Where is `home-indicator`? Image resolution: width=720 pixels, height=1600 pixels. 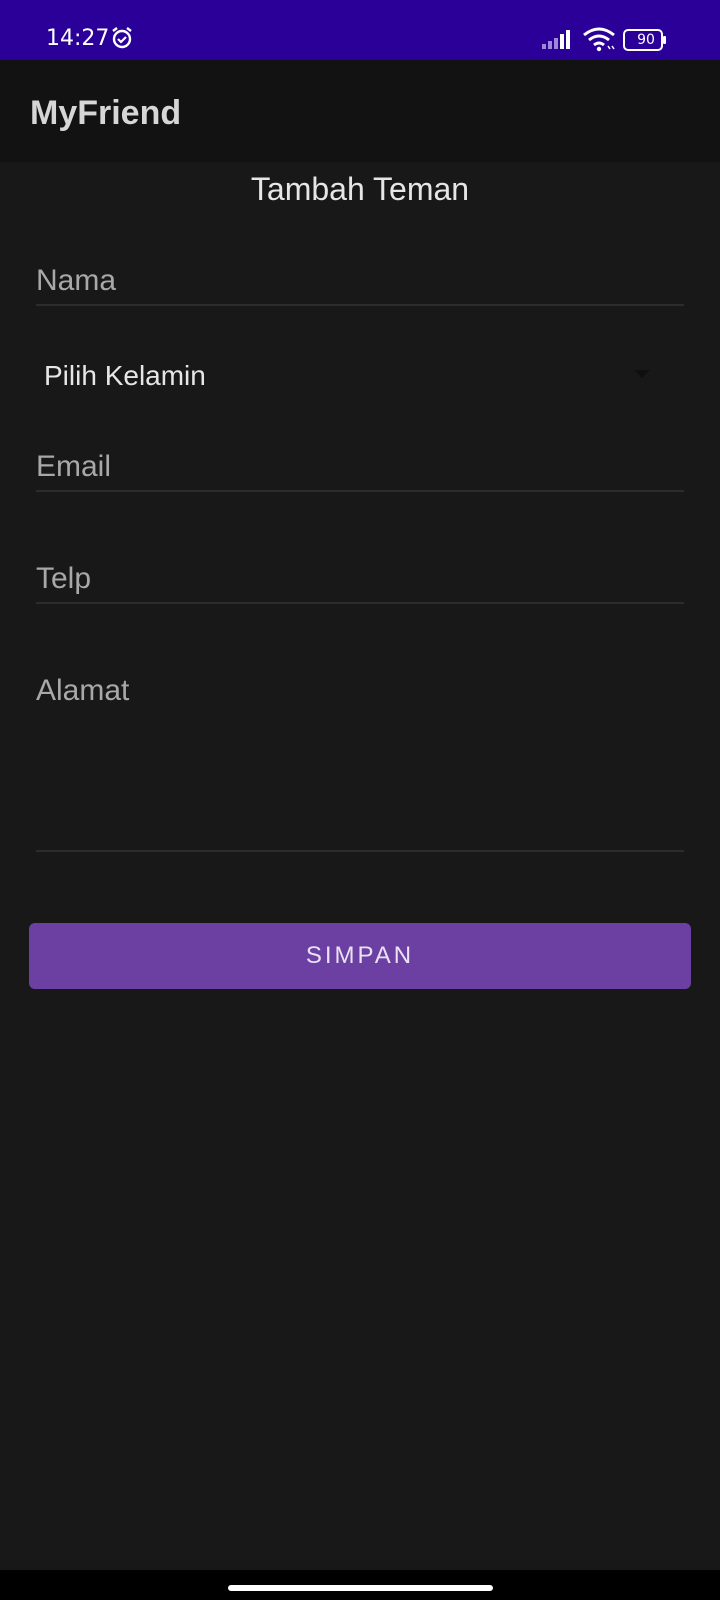
home-indicator is located at coordinates (360, 1588).